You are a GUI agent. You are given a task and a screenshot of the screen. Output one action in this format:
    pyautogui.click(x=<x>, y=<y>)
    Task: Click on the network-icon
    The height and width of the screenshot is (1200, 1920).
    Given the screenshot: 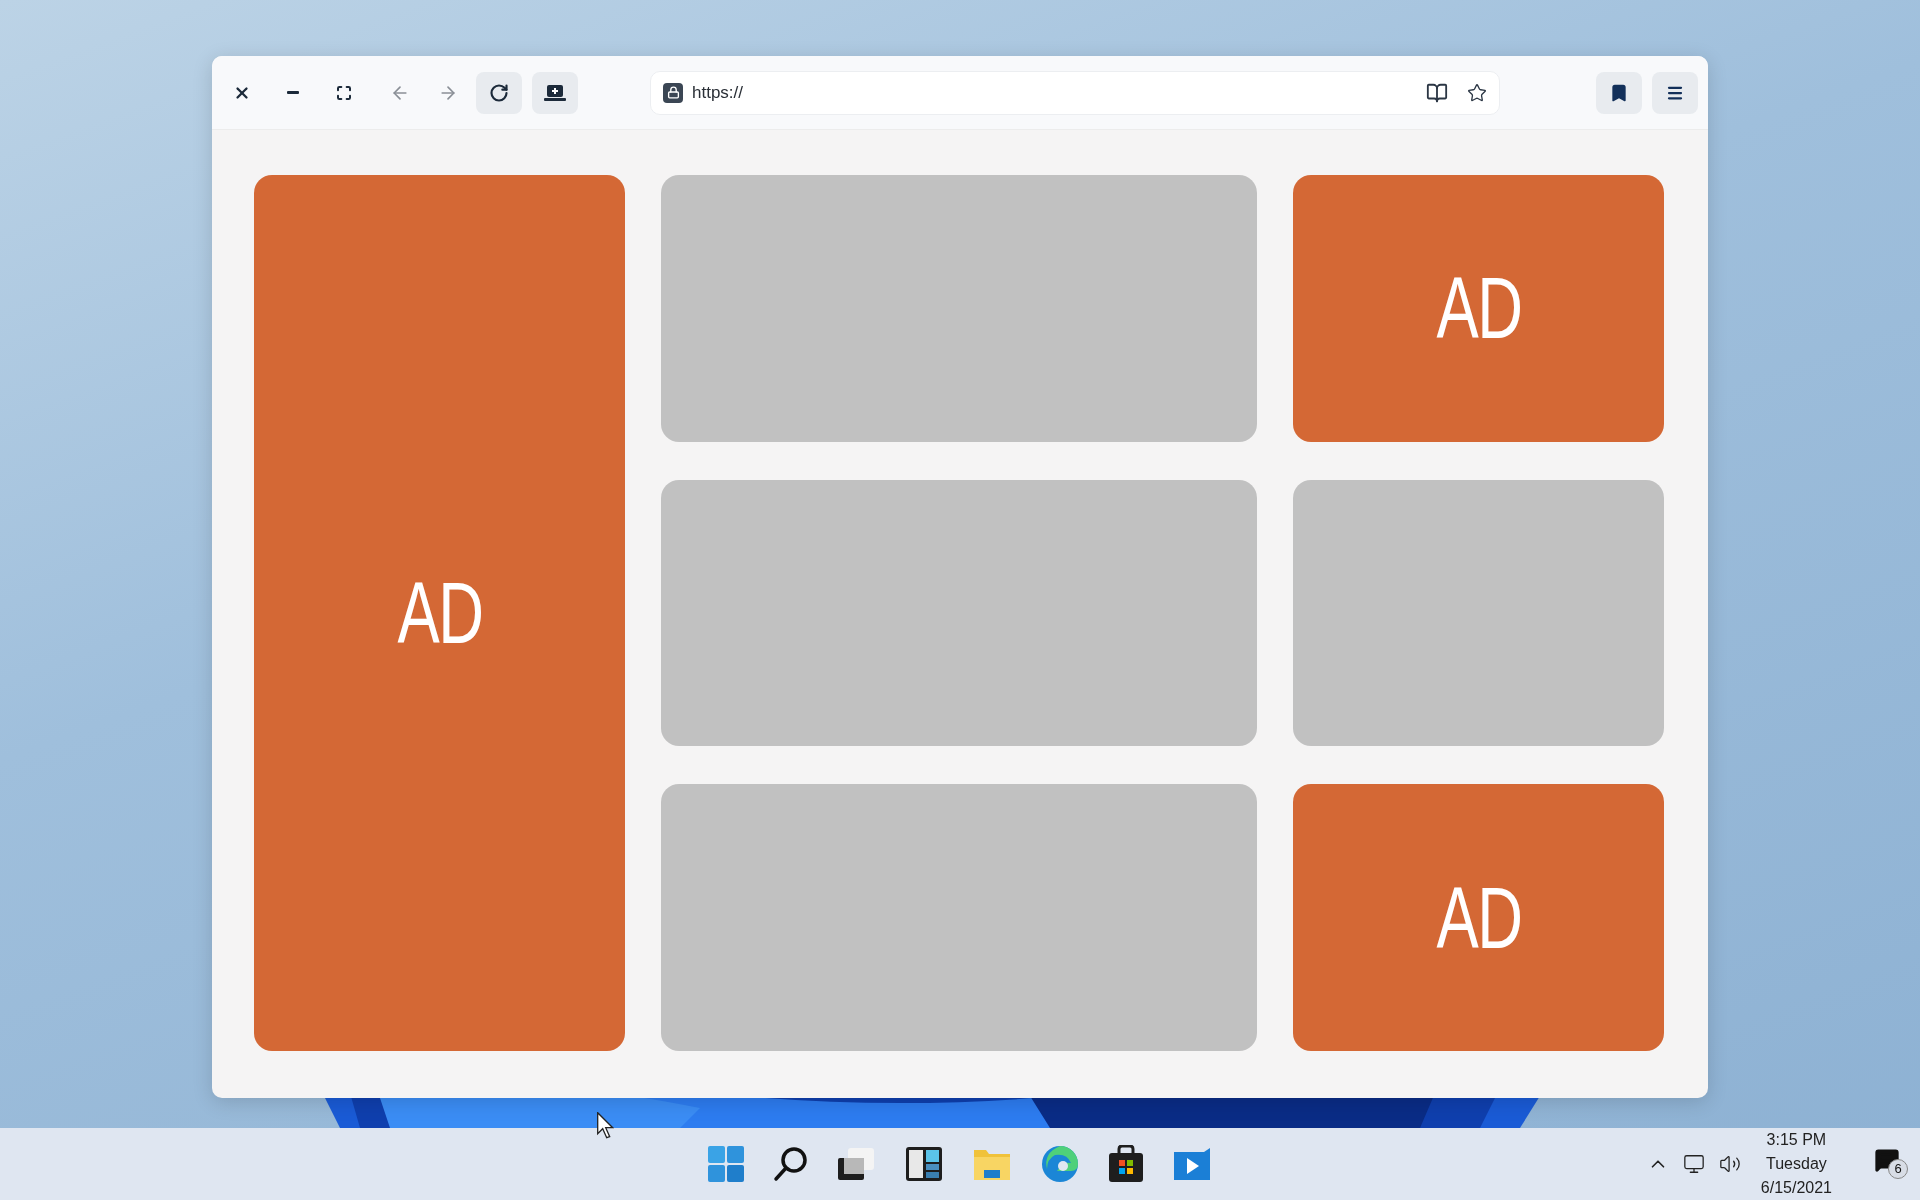 What is the action you would take?
    pyautogui.click(x=1693, y=1164)
    